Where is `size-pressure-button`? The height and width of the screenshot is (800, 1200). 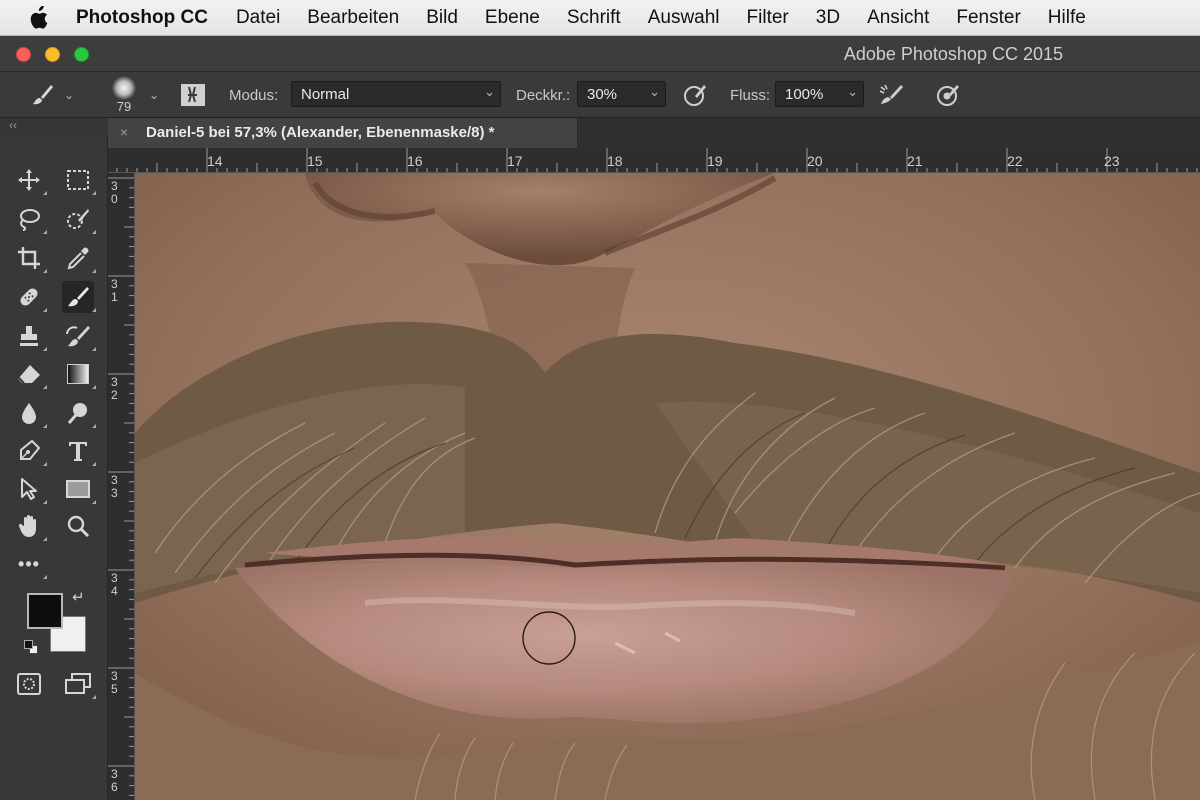
size-pressure-button is located at coordinates (948, 95).